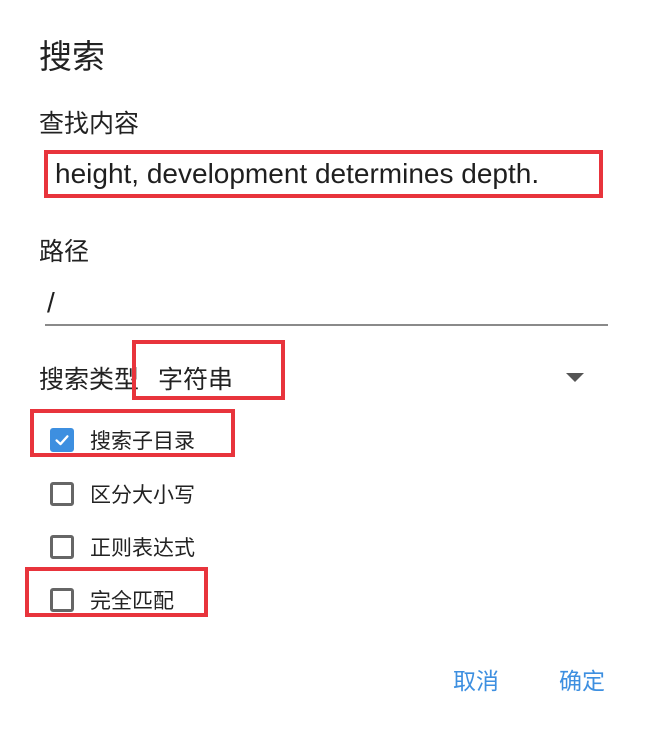 The image size is (655, 729). What do you see at coordinates (582, 679) in the screenshot?
I see `ok-button: 确定` at bounding box center [582, 679].